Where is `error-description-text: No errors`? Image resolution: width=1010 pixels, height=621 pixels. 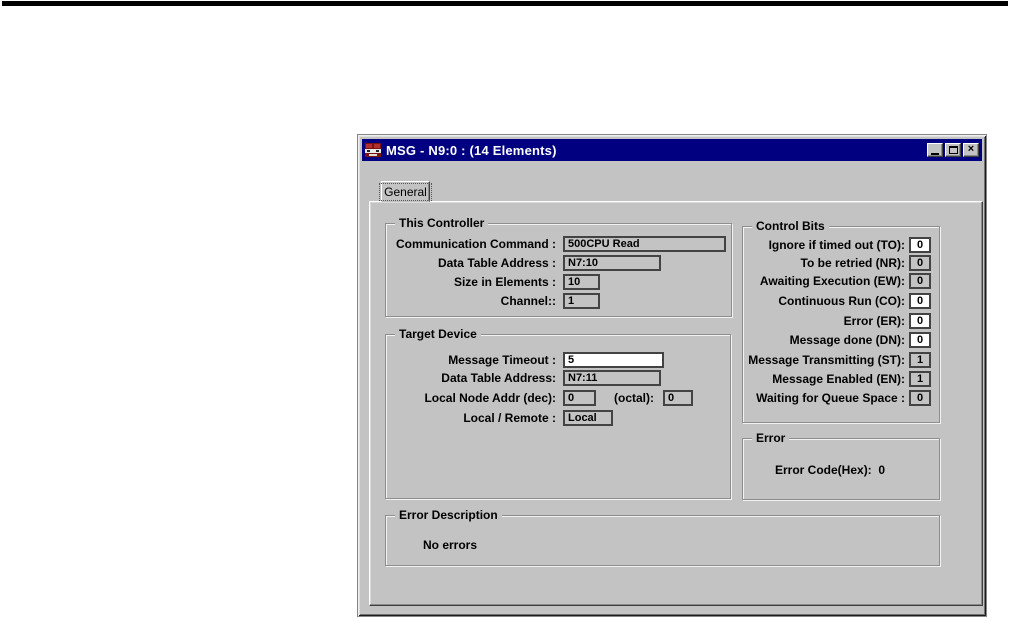 error-description-text: No errors is located at coordinates (450, 545).